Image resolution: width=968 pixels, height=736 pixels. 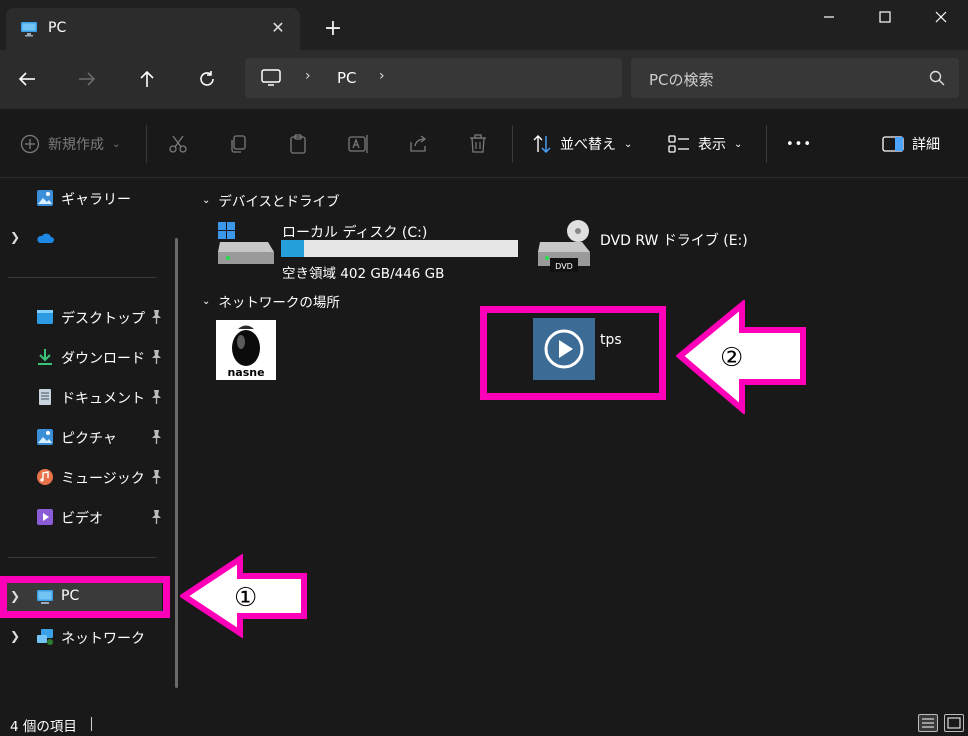 I want to click on cut-button, so click(x=178, y=144).